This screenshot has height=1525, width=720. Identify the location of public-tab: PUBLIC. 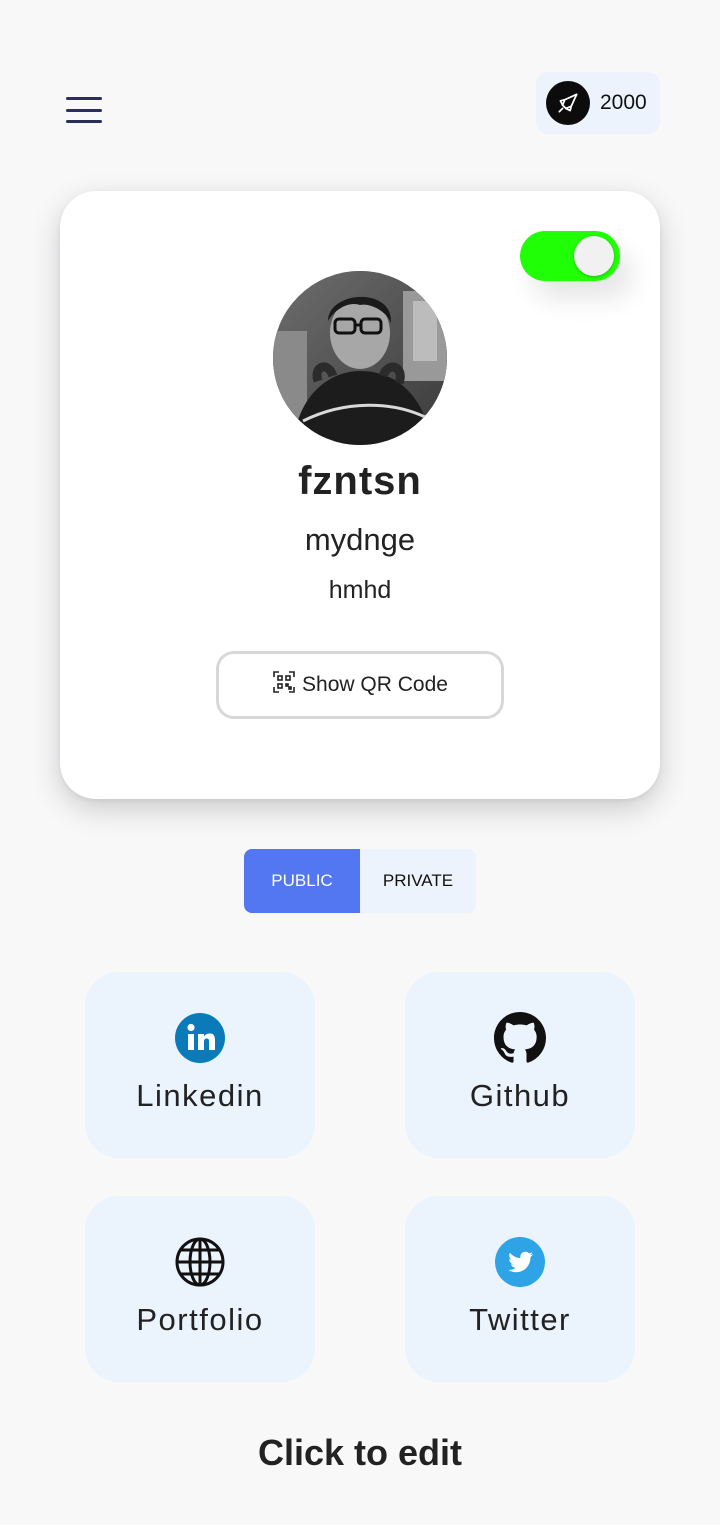
(302, 881).